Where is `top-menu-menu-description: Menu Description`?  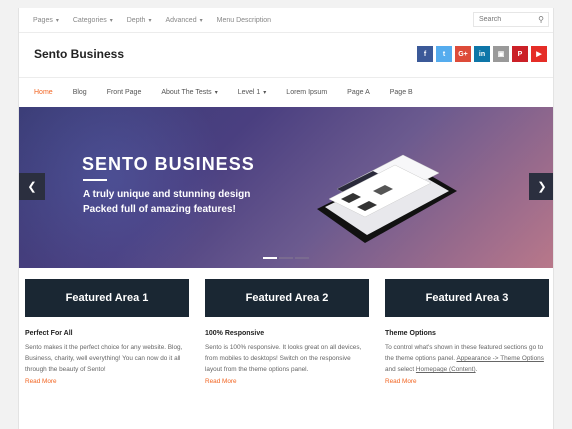 top-menu-menu-description: Menu Description is located at coordinates (244, 20).